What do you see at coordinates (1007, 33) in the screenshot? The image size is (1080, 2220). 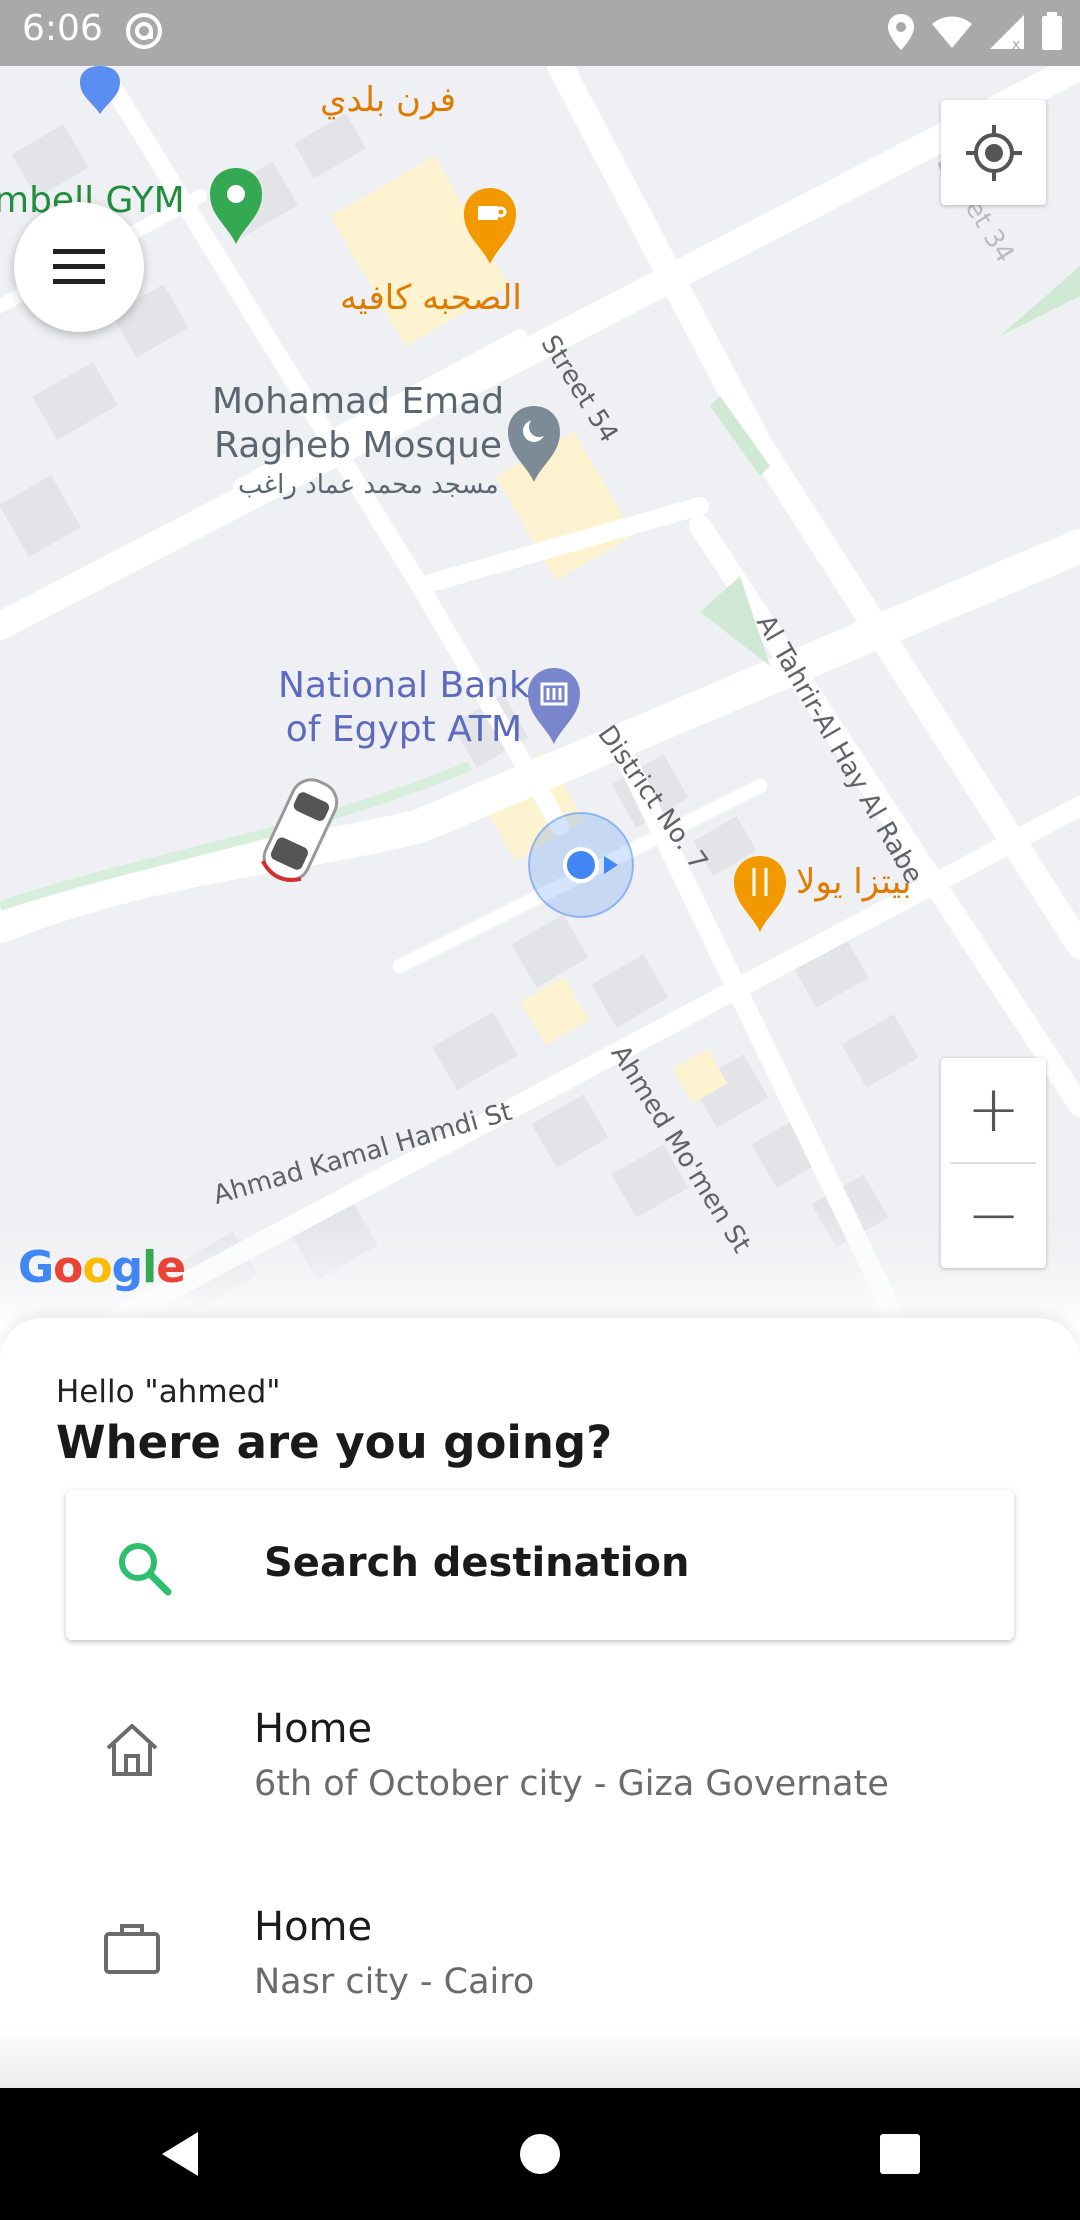 I see `signal-icon: x` at bounding box center [1007, 33].